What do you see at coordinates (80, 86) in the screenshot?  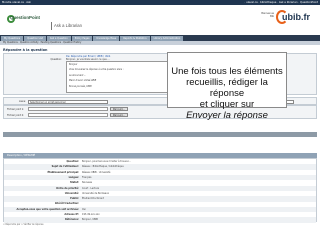 I see `answer-line: Bonne journée, UBIB` at bounding box center [80, 86].